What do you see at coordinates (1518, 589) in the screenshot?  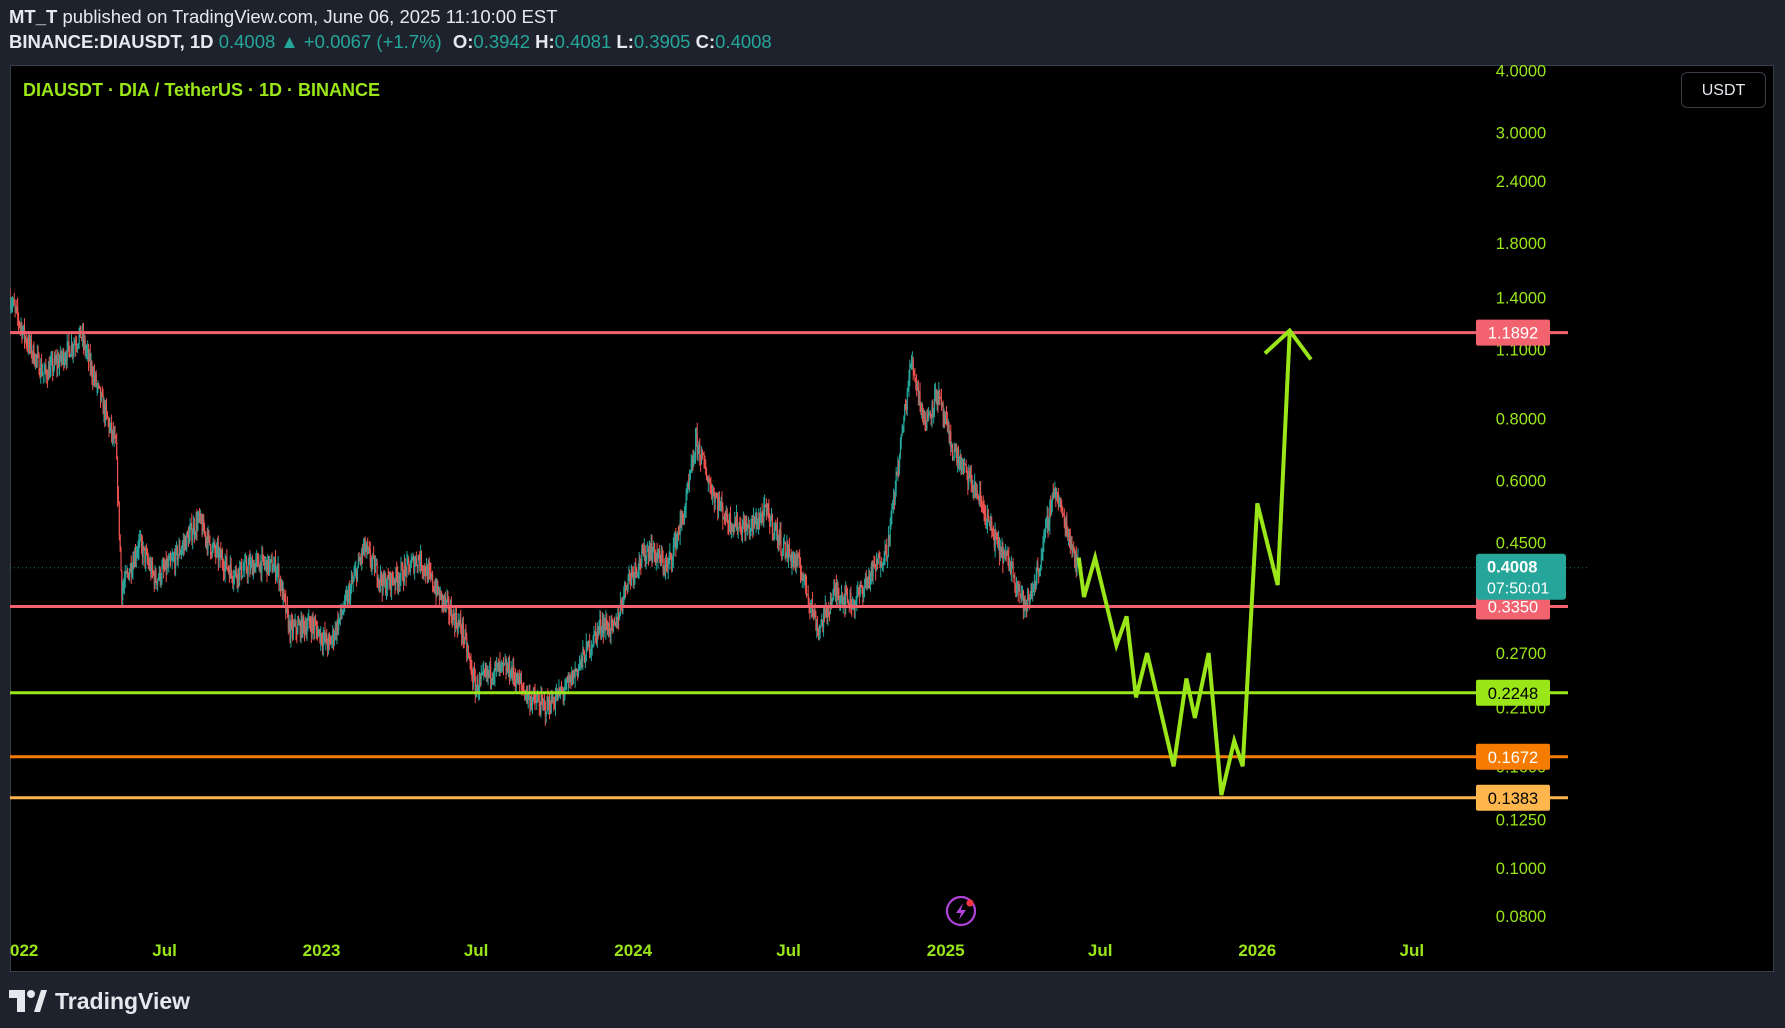 I see `bar-countdown-label: 07:50:01` at bounding box center [1518, 589].